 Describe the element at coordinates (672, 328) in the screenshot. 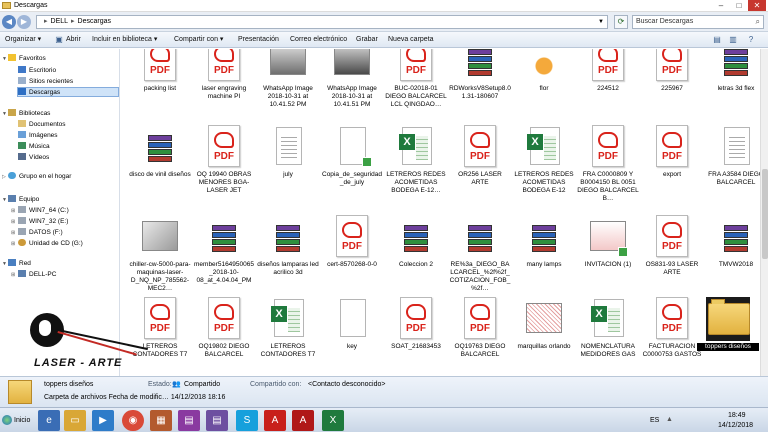

I see `file-item: PDF FACTURACION C0000753 GASTOS` at that location.